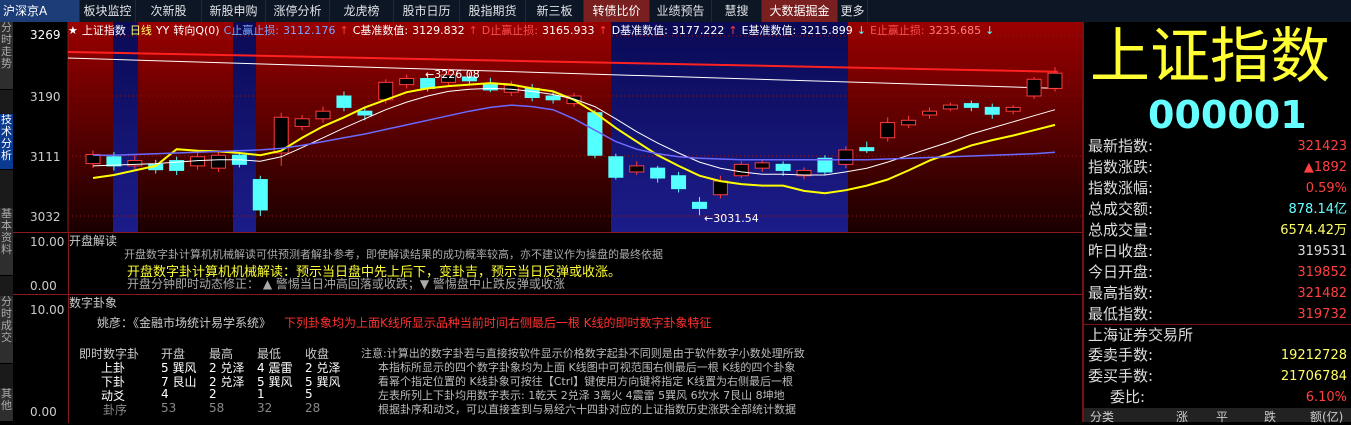 The width and height of the screenshot is (1351, 425). What do you see at coordinates (769, 30) in the screenshot?
I see `legend-e-base-label: E基准数值:` at bounding box center [769, 30].